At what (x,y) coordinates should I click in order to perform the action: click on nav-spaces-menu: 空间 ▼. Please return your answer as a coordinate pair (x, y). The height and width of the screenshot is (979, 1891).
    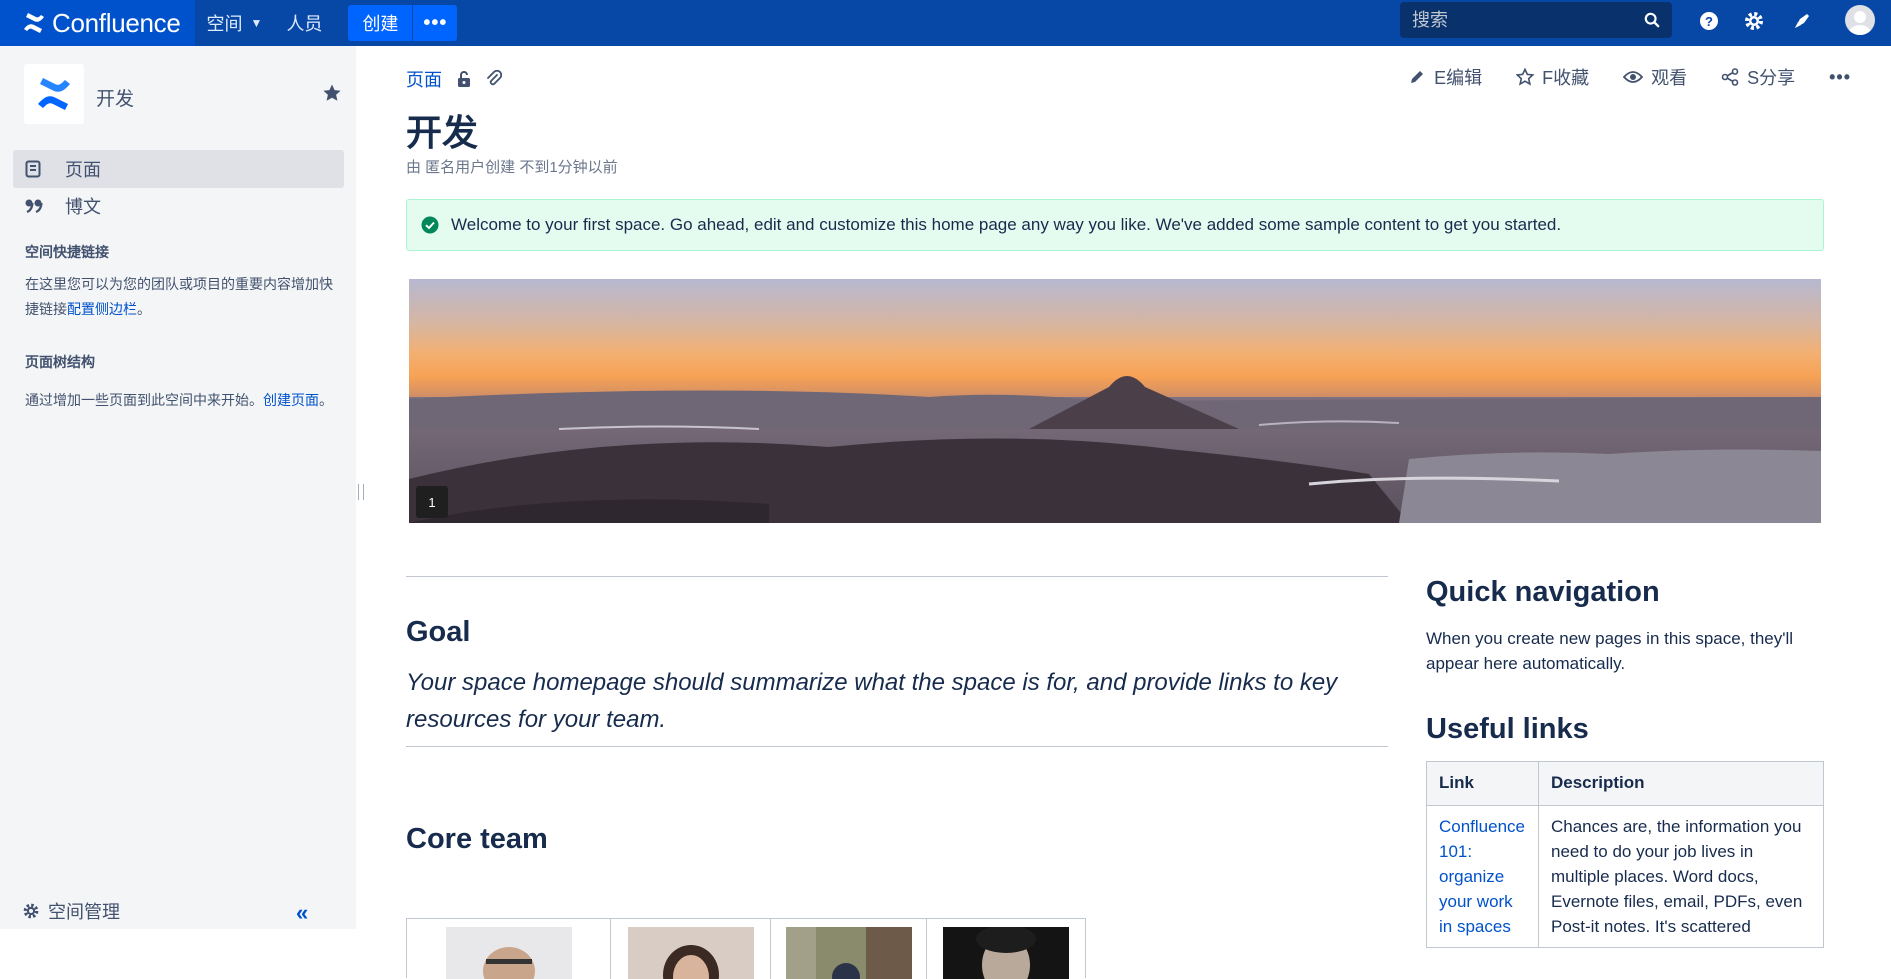
    Looking at the image, I should click on (235, 23).